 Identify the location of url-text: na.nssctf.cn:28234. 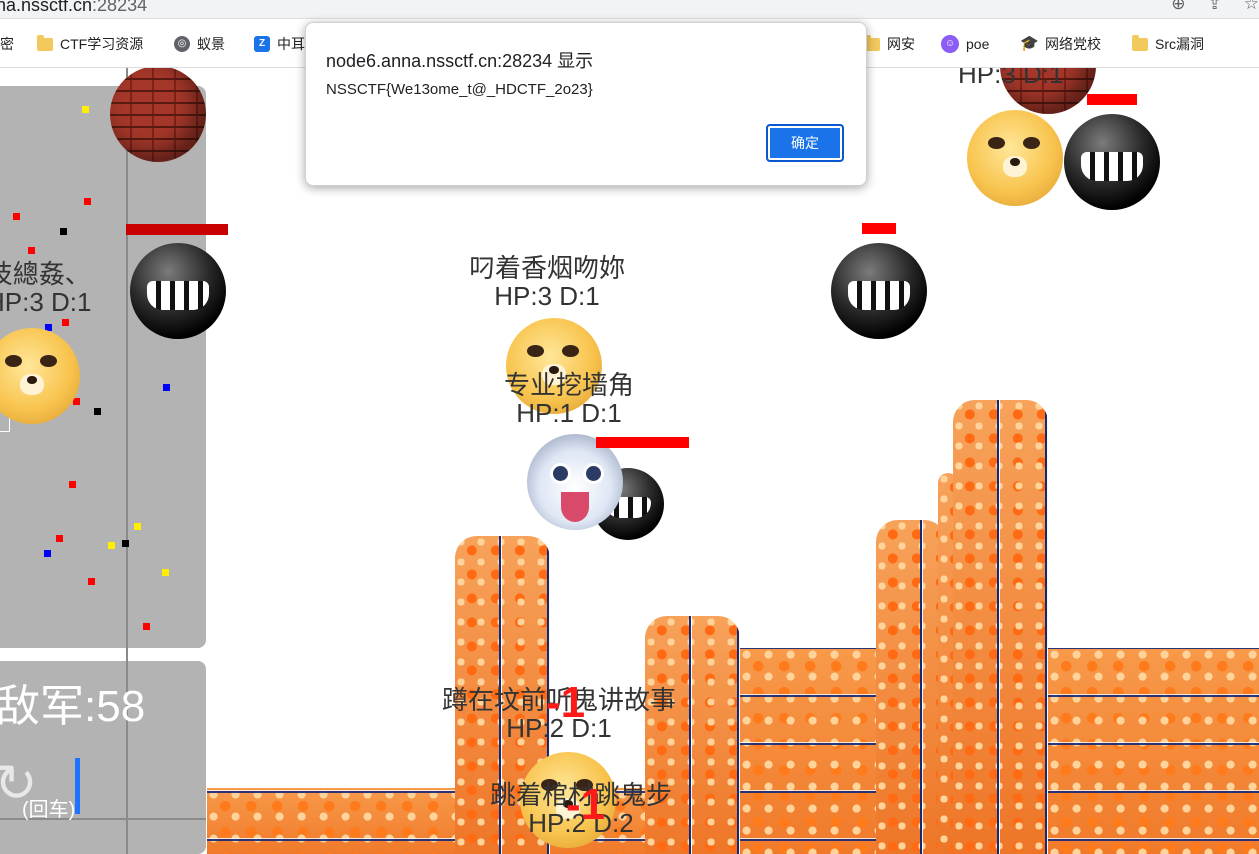
(74, 7).